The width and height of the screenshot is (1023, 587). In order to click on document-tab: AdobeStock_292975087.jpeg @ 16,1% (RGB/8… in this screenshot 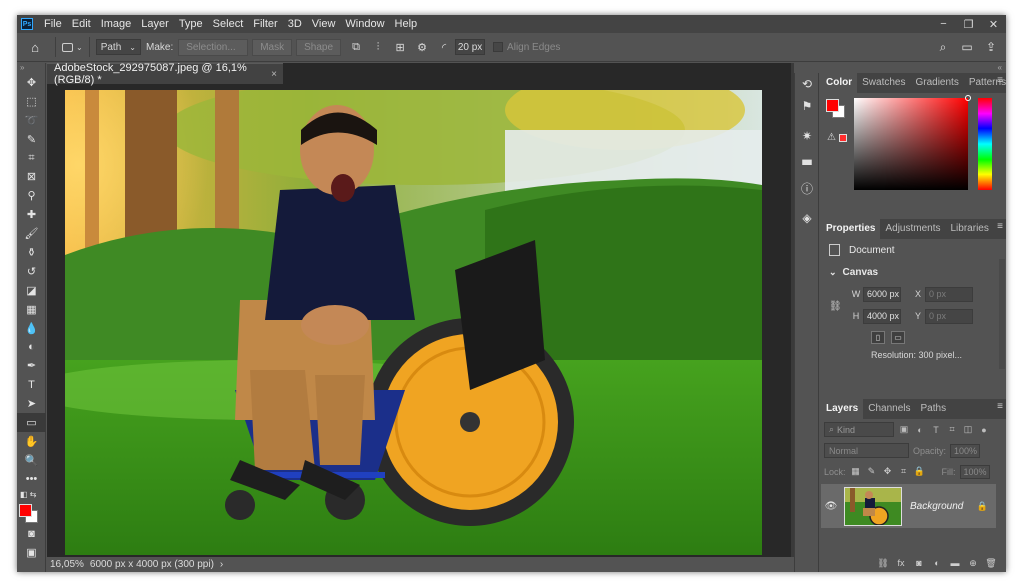, I will do `click(165, 74)`.